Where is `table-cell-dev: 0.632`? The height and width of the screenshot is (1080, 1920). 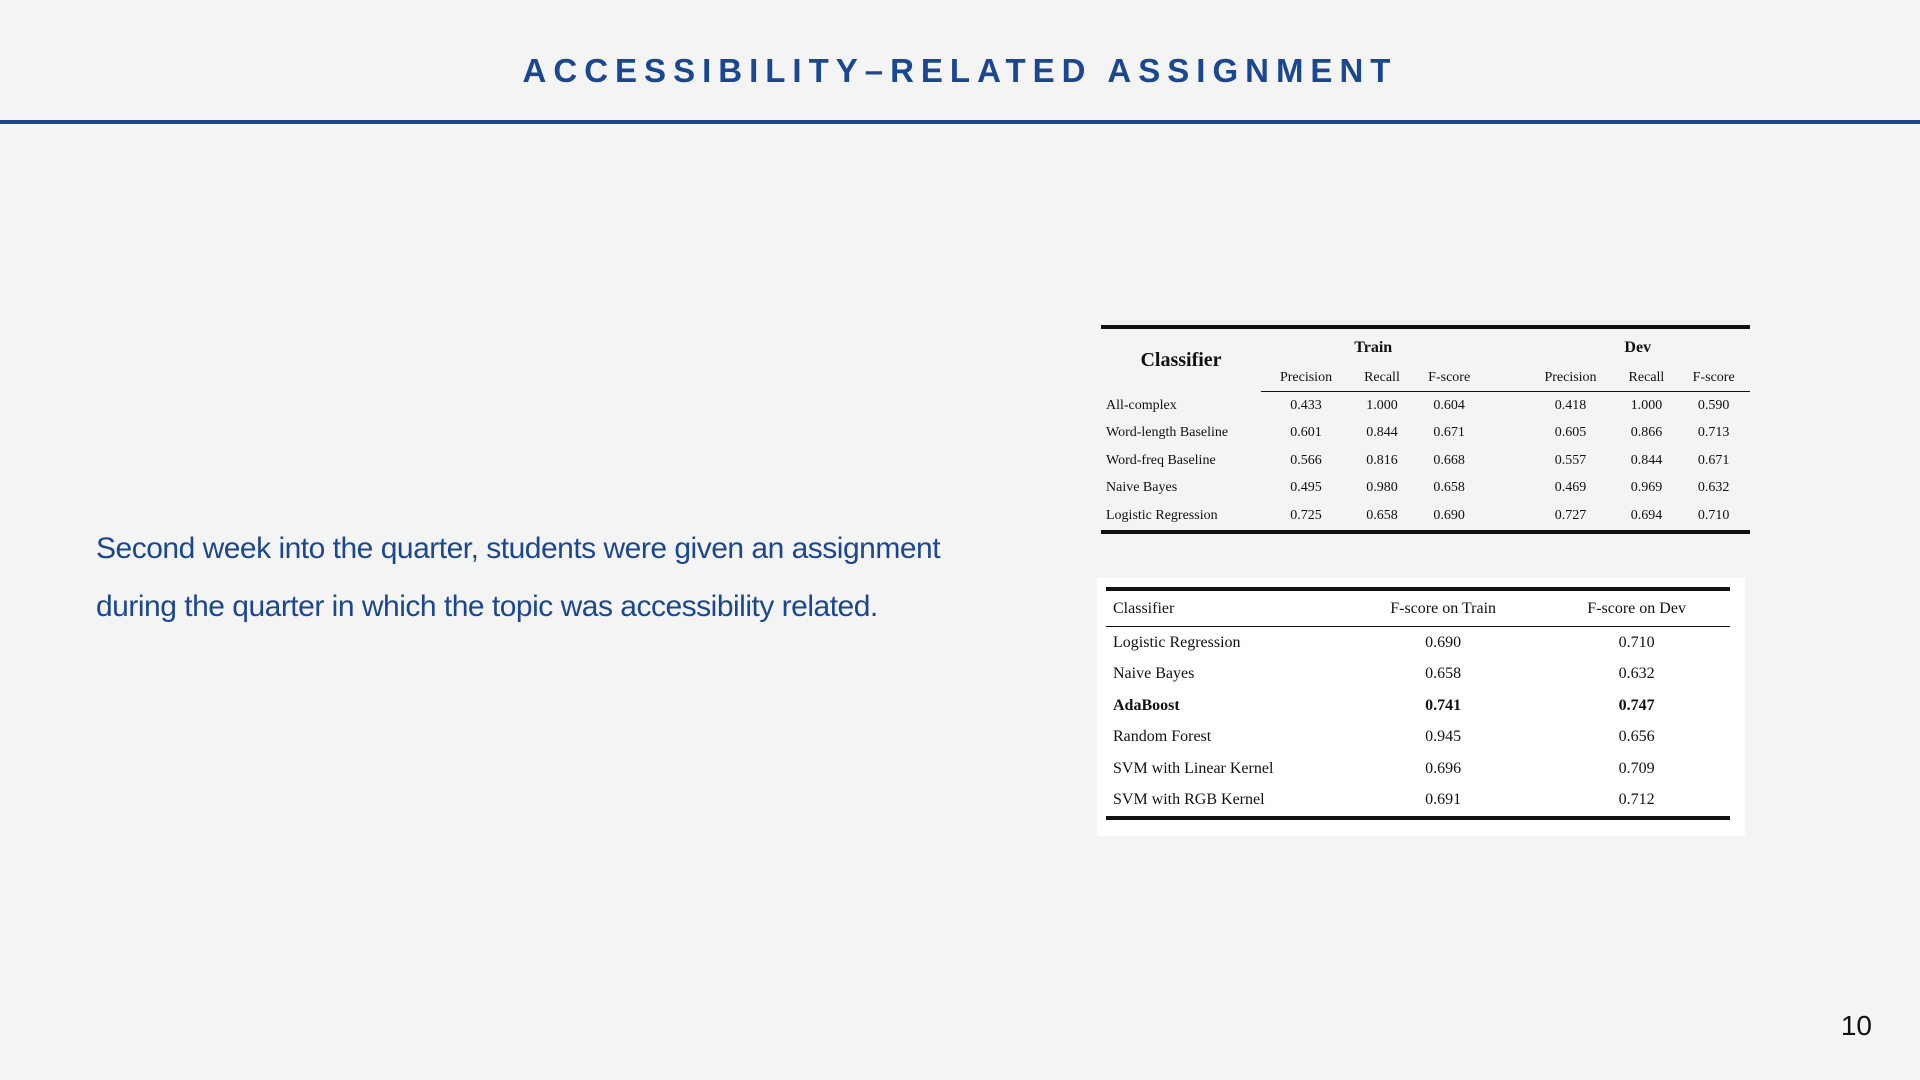
table-cell-dev: 0.632 is located at coordinates (1636, 674).